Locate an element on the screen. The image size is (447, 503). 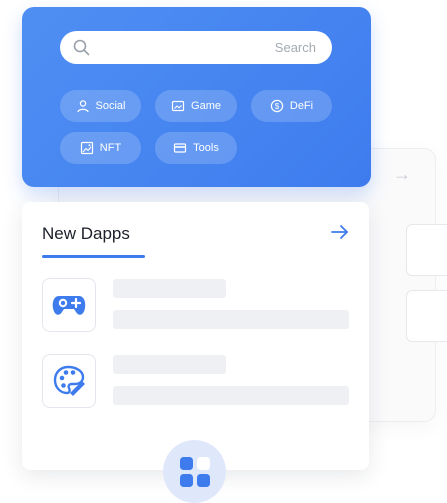
category-label: NFT is located at coordinates (110, 148).